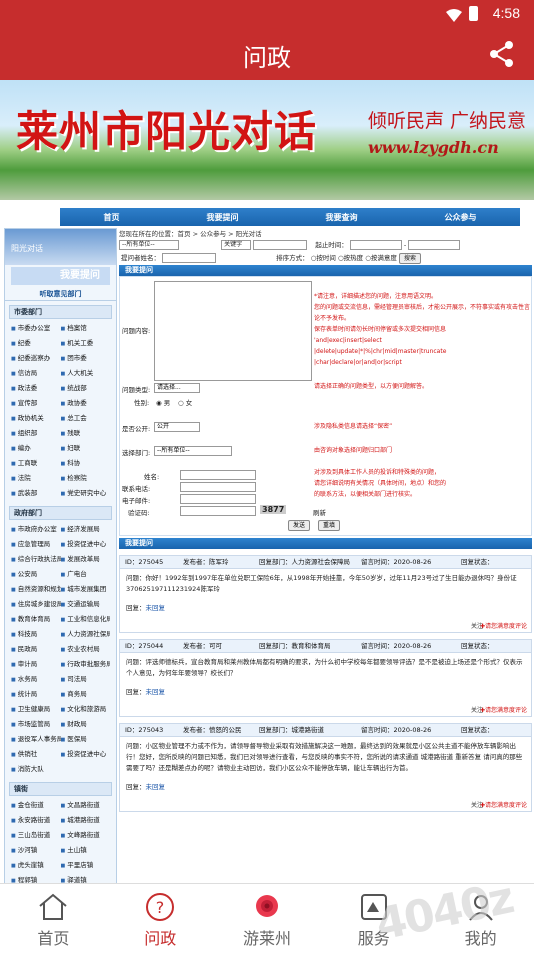  Describe the element at coordinates (36, 574) in the screenshot. I see `sidebar-dept-link: 公安局` at that location.